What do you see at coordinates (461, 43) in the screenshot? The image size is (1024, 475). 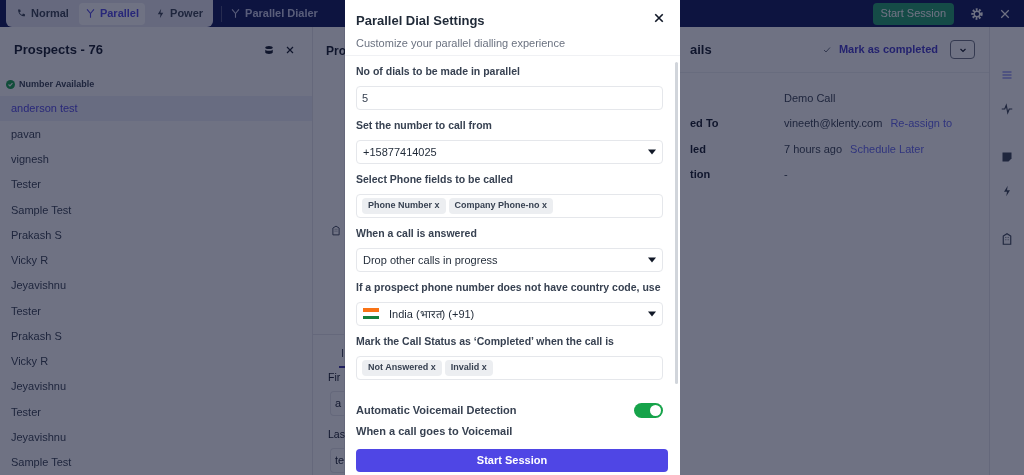 I see `dialog-subtitle: Customize your parallel dialling experience` at bounding box center [461, 43].